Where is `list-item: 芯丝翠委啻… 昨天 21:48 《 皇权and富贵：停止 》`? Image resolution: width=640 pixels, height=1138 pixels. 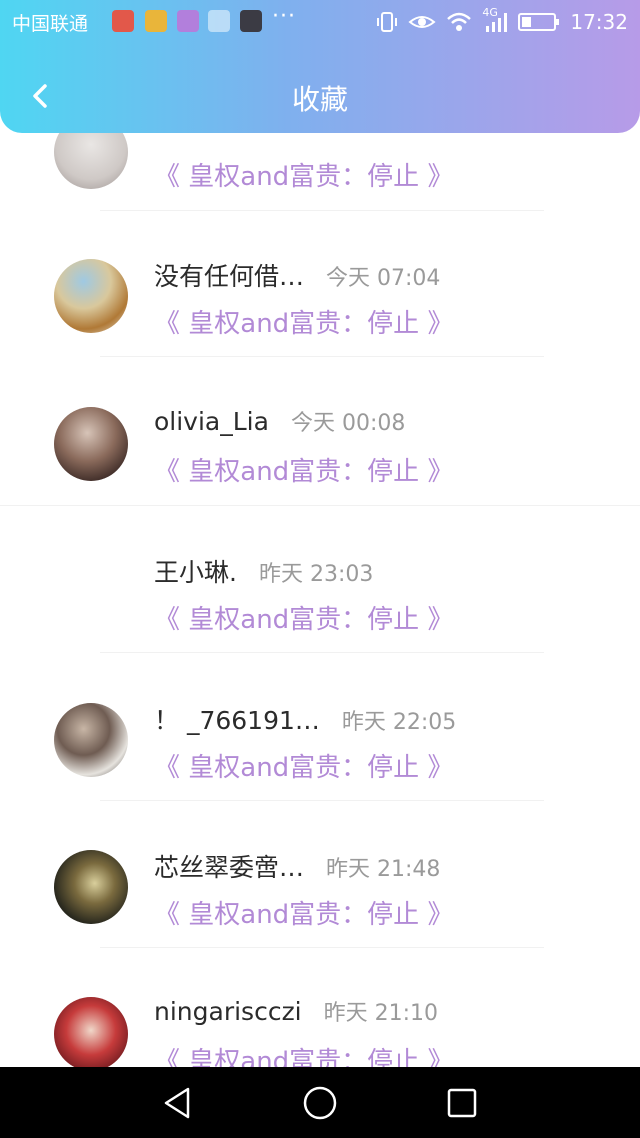
list-item: 芯丝翠委啻… 昨天 21:48 《 皇权and富贵：停止 》 is located at coordinates (320, 892).